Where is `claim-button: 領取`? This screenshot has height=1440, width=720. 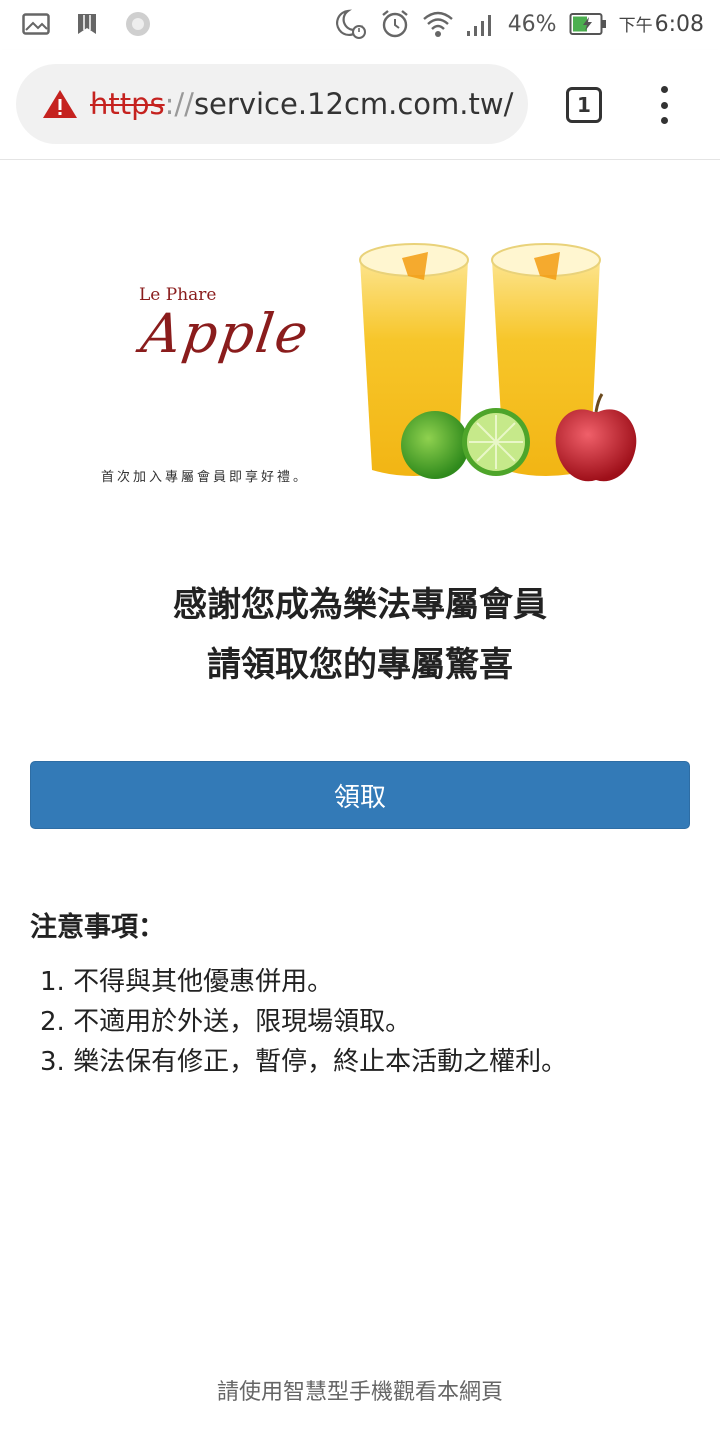
claim-button: 領取 is located at coordinates (360, 795).